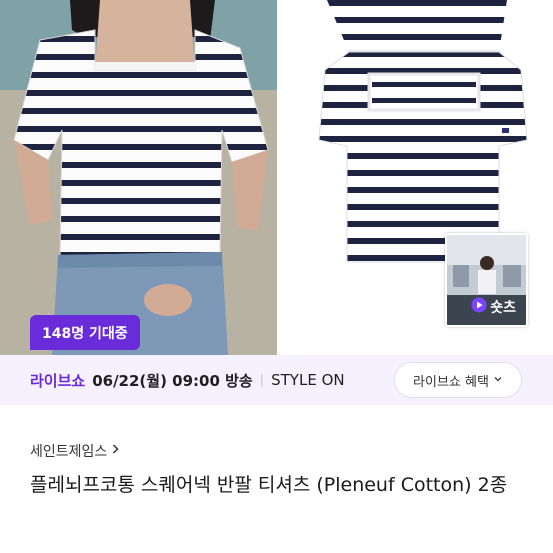 The image size is (553, 553). I want to click on chevron-right-icon, so click(115, 451).